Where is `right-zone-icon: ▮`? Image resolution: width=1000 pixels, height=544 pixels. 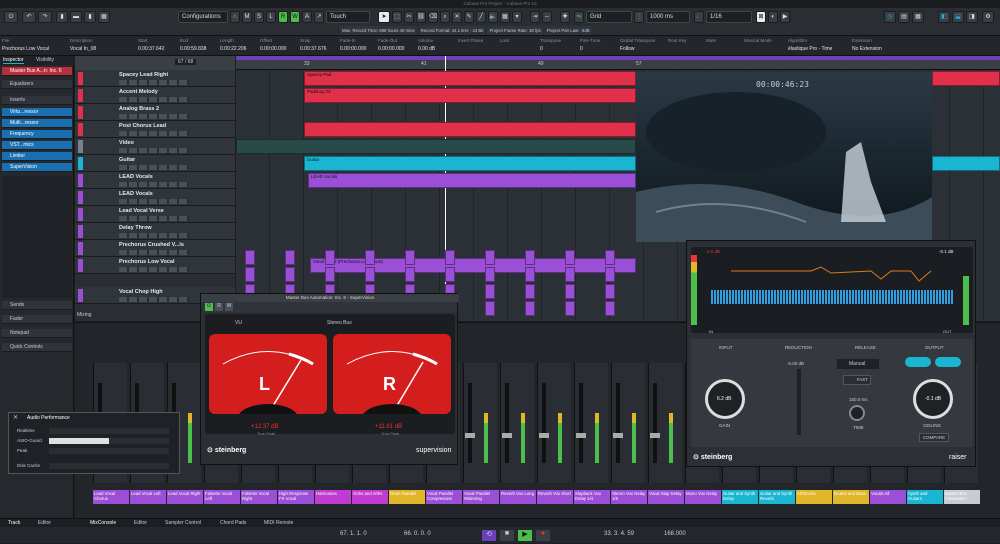 right-zone-icon: ▮ is located at coordinates (90, 17).